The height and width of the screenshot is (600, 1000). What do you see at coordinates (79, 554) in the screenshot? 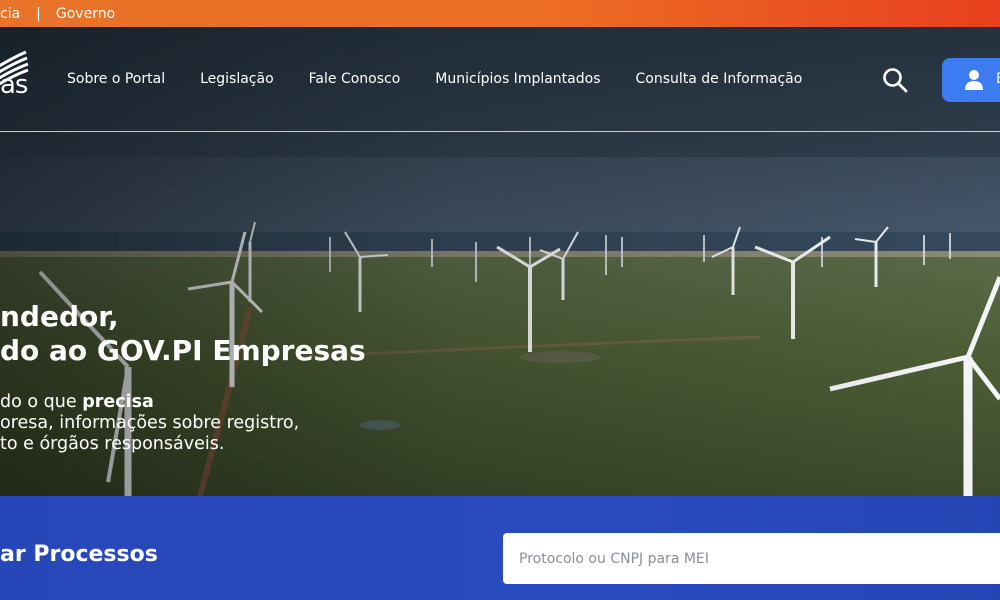
I see `consulta-title: ar Processos` at bounding box center [79, 554].